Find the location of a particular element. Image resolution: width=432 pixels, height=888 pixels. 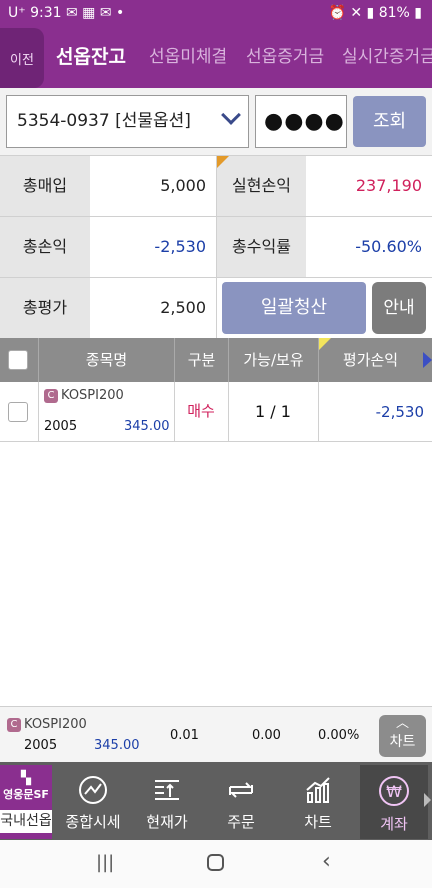

account-select: 5354-0937 [선물옵션] is located at coordinates (127, 121).